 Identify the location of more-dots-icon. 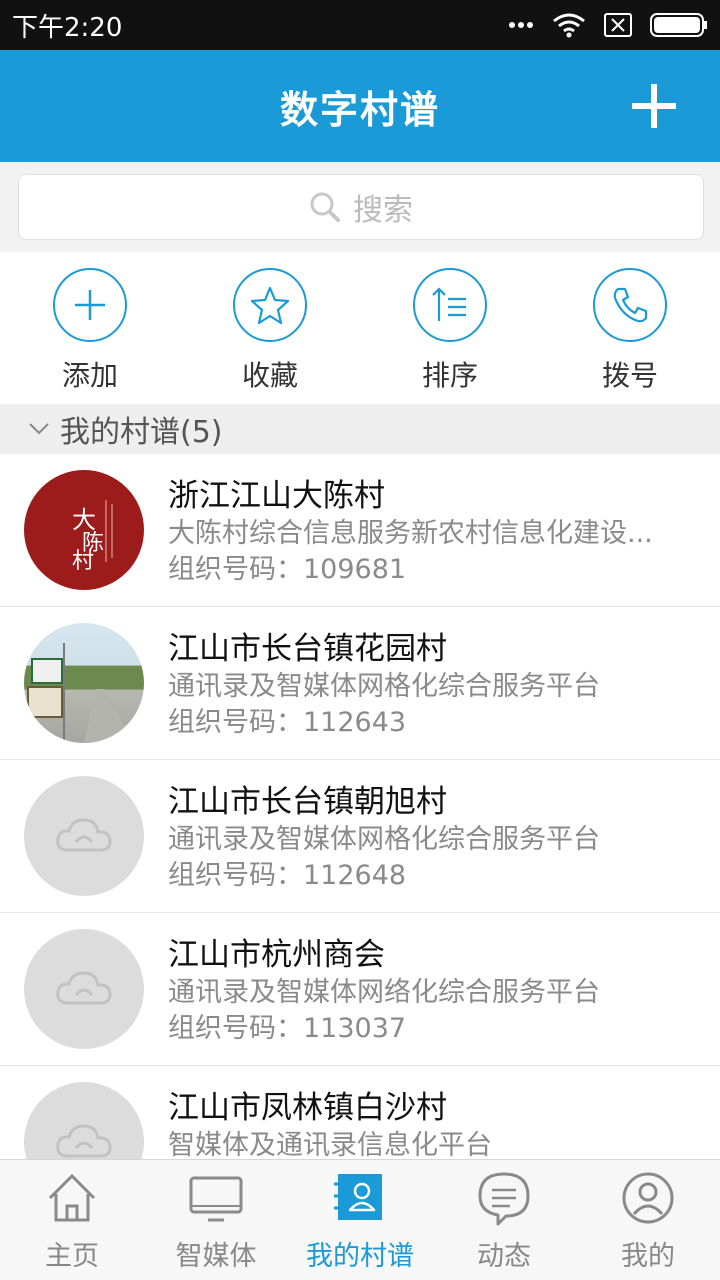
(521, 25).